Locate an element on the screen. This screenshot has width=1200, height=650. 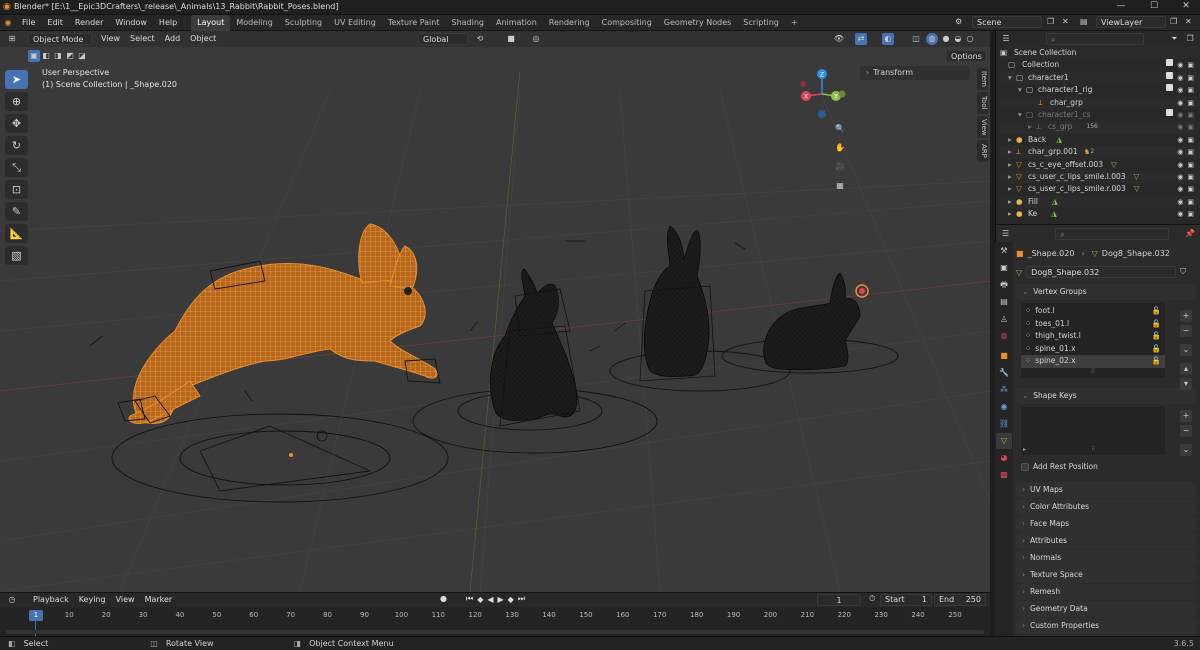
viewport-menu-add: Add is located at coordinates (173, 39).